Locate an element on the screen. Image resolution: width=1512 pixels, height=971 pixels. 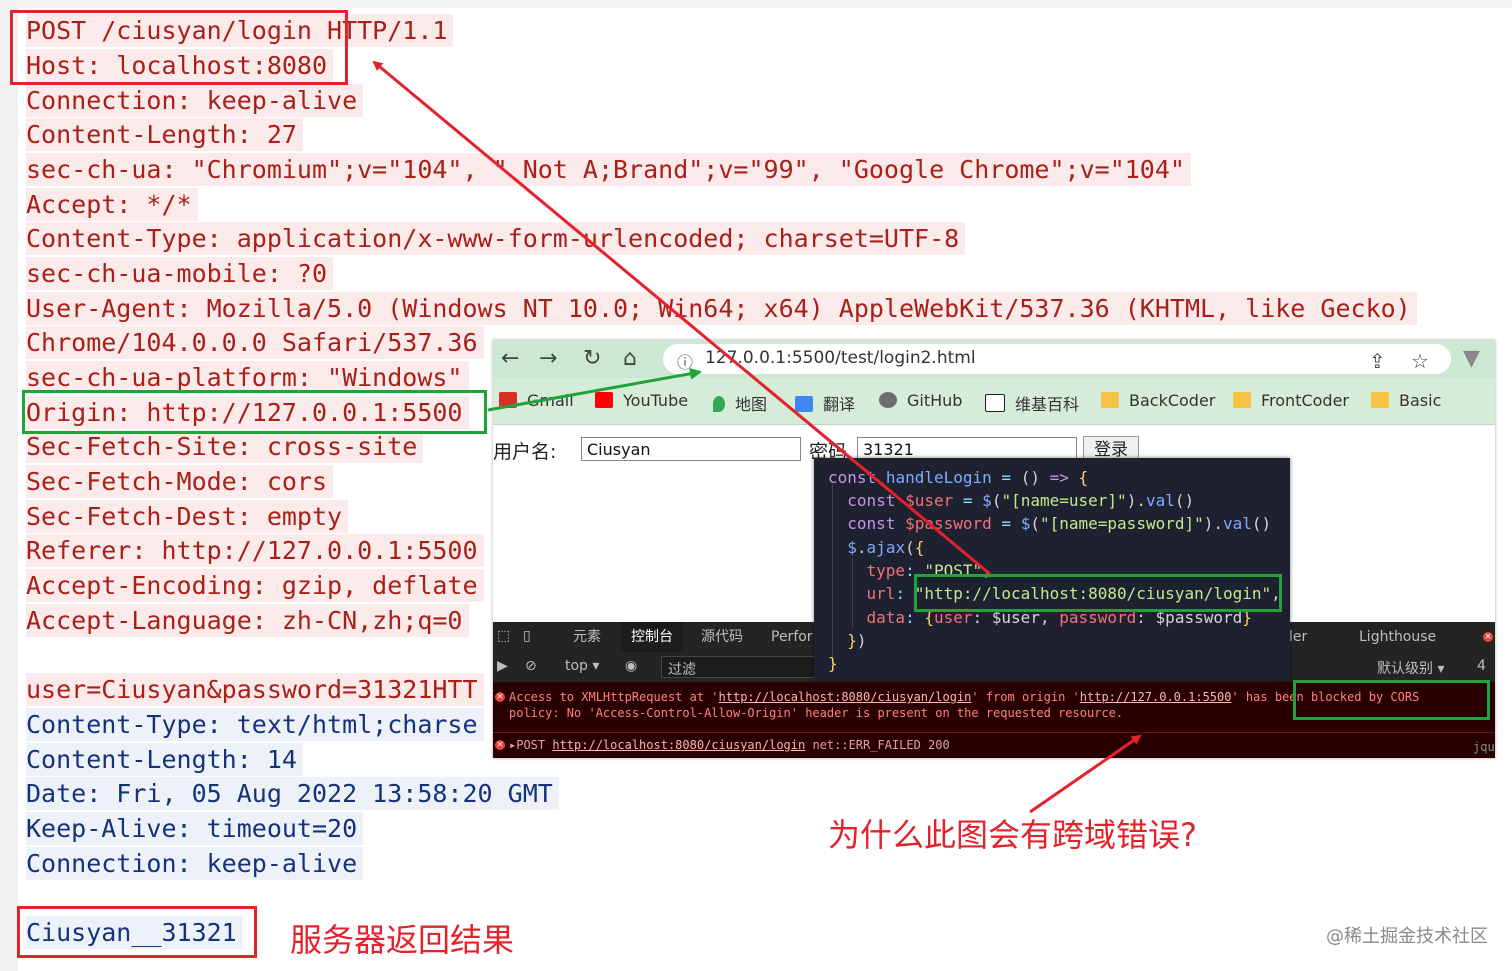
device-toggle-icon: ▯ is located at coordinates (527, 636).